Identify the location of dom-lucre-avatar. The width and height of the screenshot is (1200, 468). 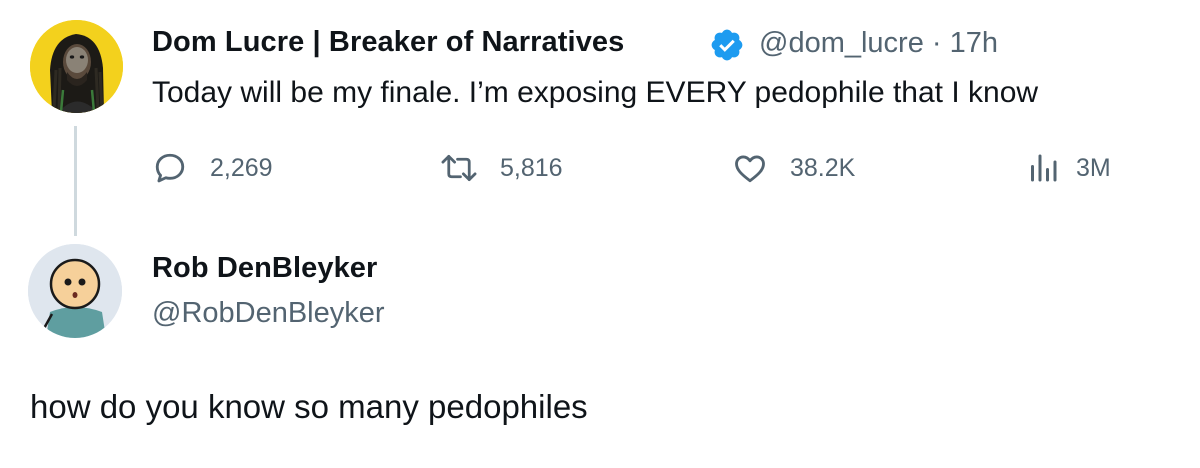
(76, 66).